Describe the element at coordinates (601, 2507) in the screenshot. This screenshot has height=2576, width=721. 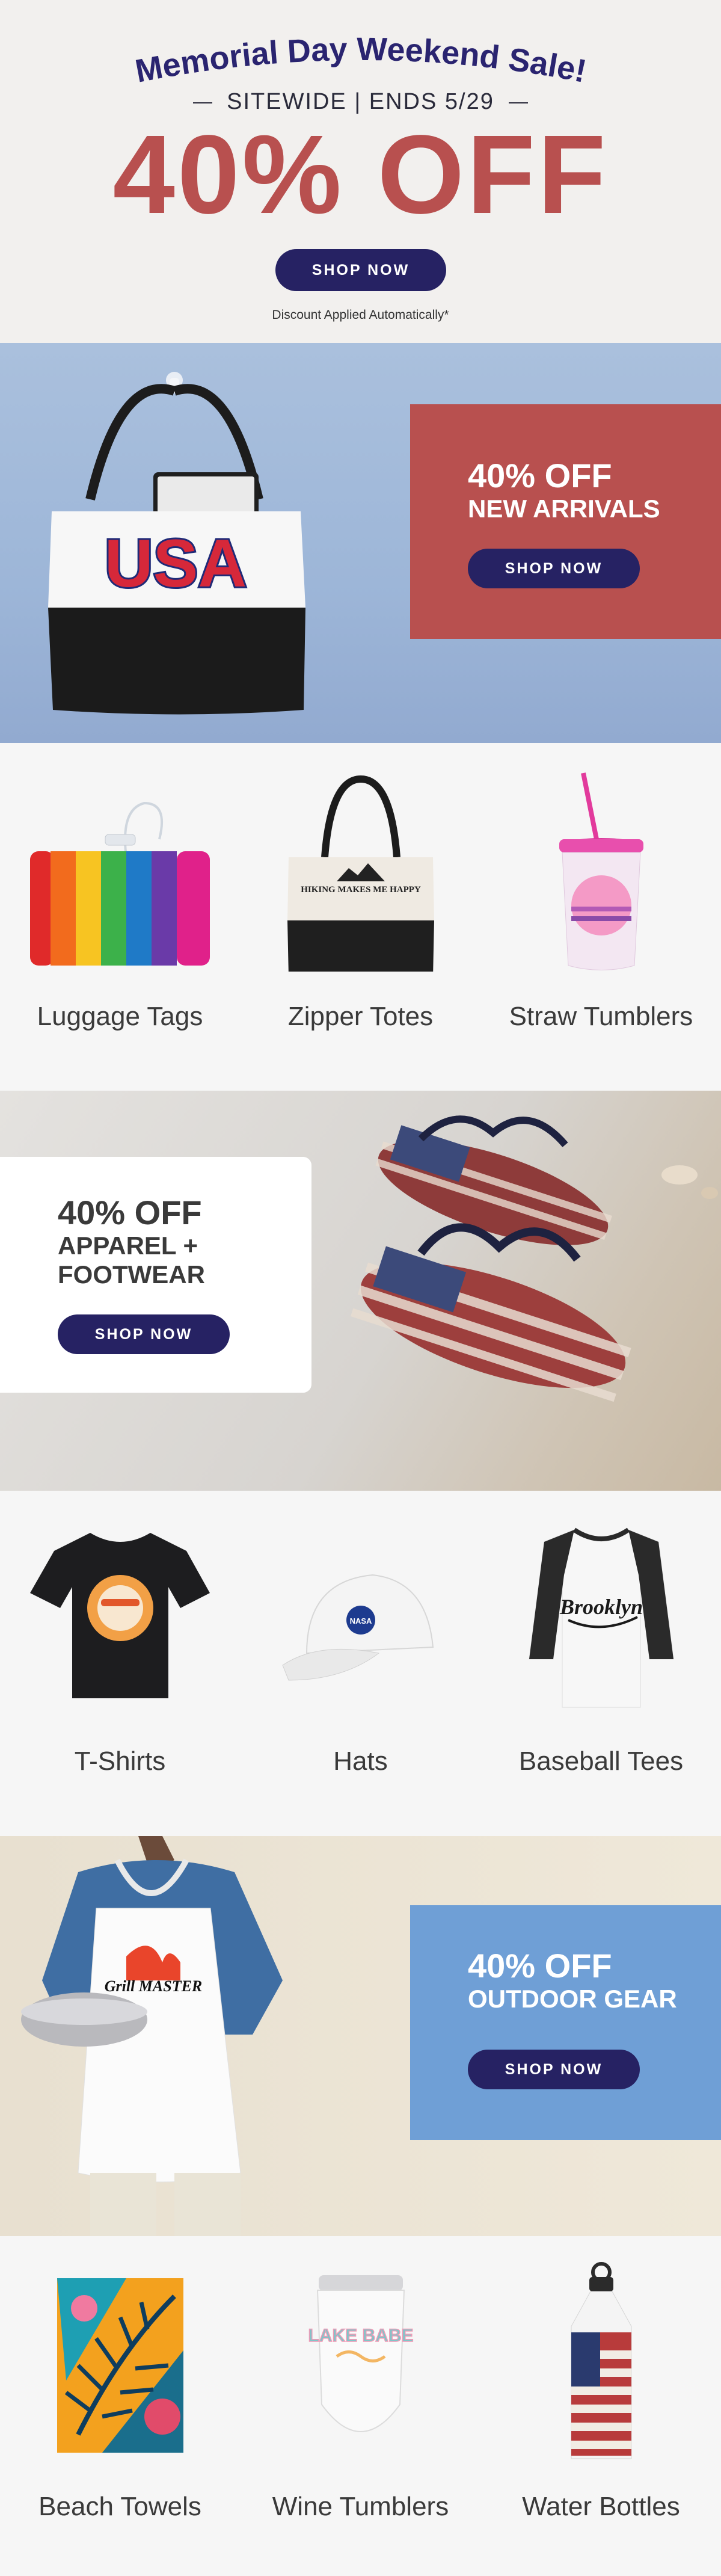
I see `product-label: Water Bottles` at that location.